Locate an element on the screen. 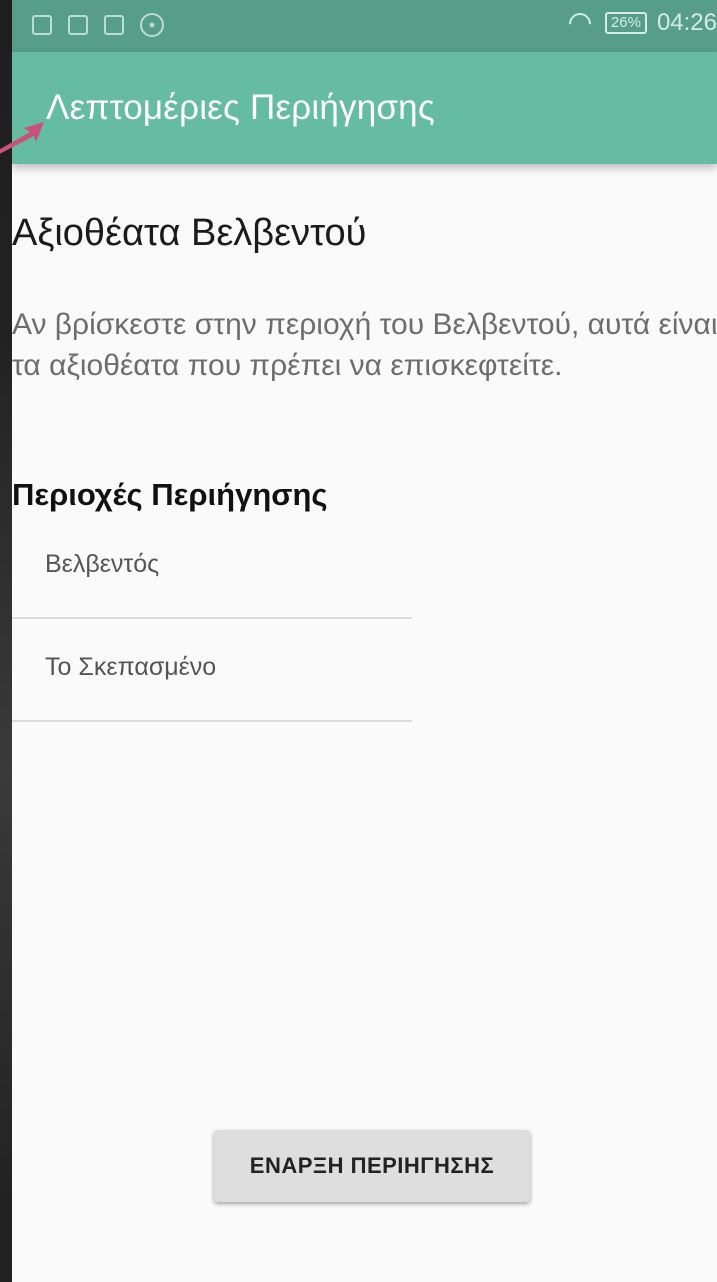 This screenshot has width=717, height=1282. map-icon is located at coordinates (114, 25).